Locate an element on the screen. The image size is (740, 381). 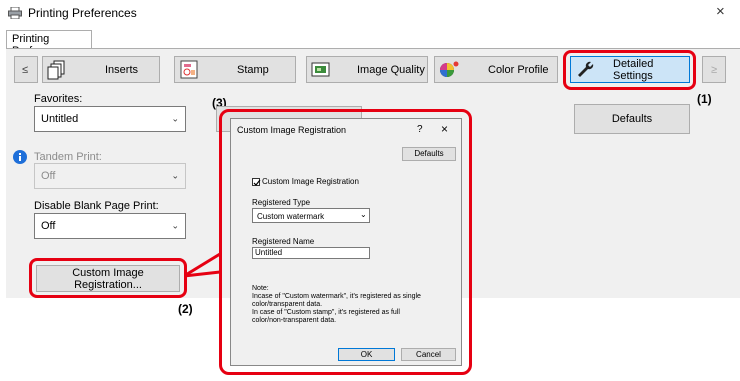
disable-blank-value: Off is located at coordinates (48, 226).